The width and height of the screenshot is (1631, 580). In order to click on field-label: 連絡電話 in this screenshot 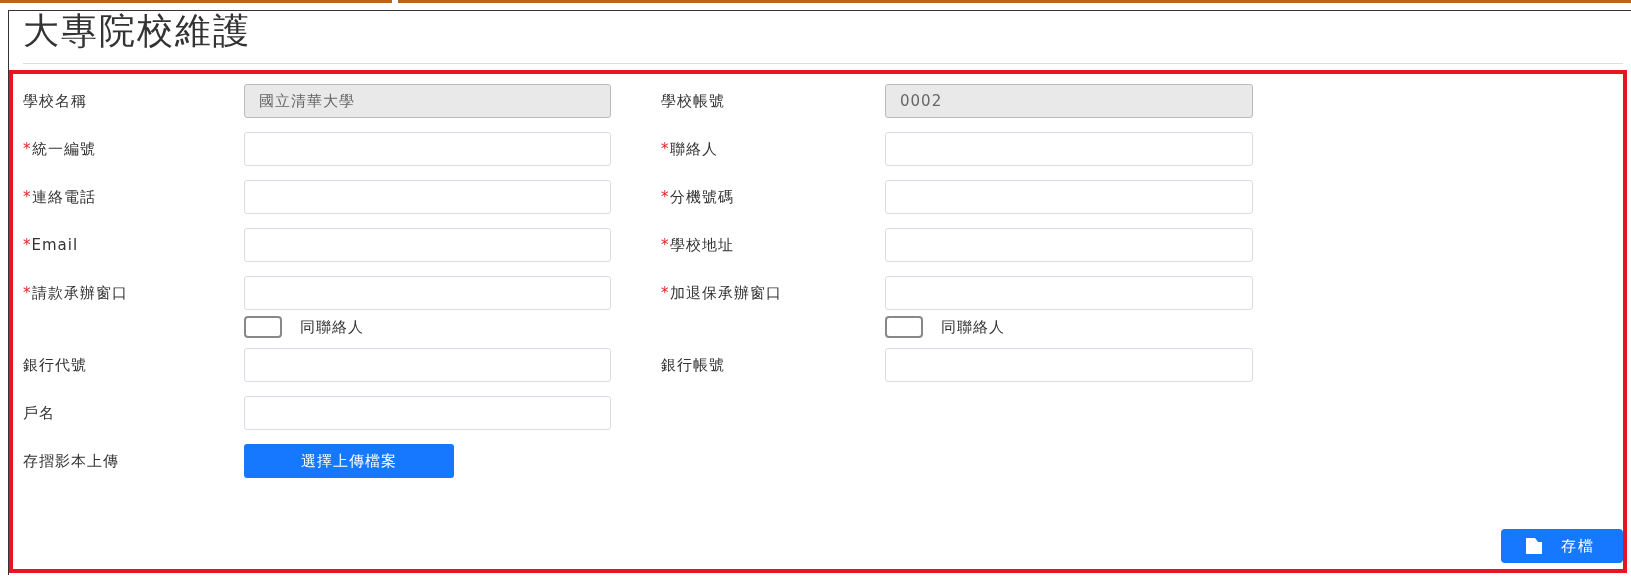, I will do `click(63, 196)`.